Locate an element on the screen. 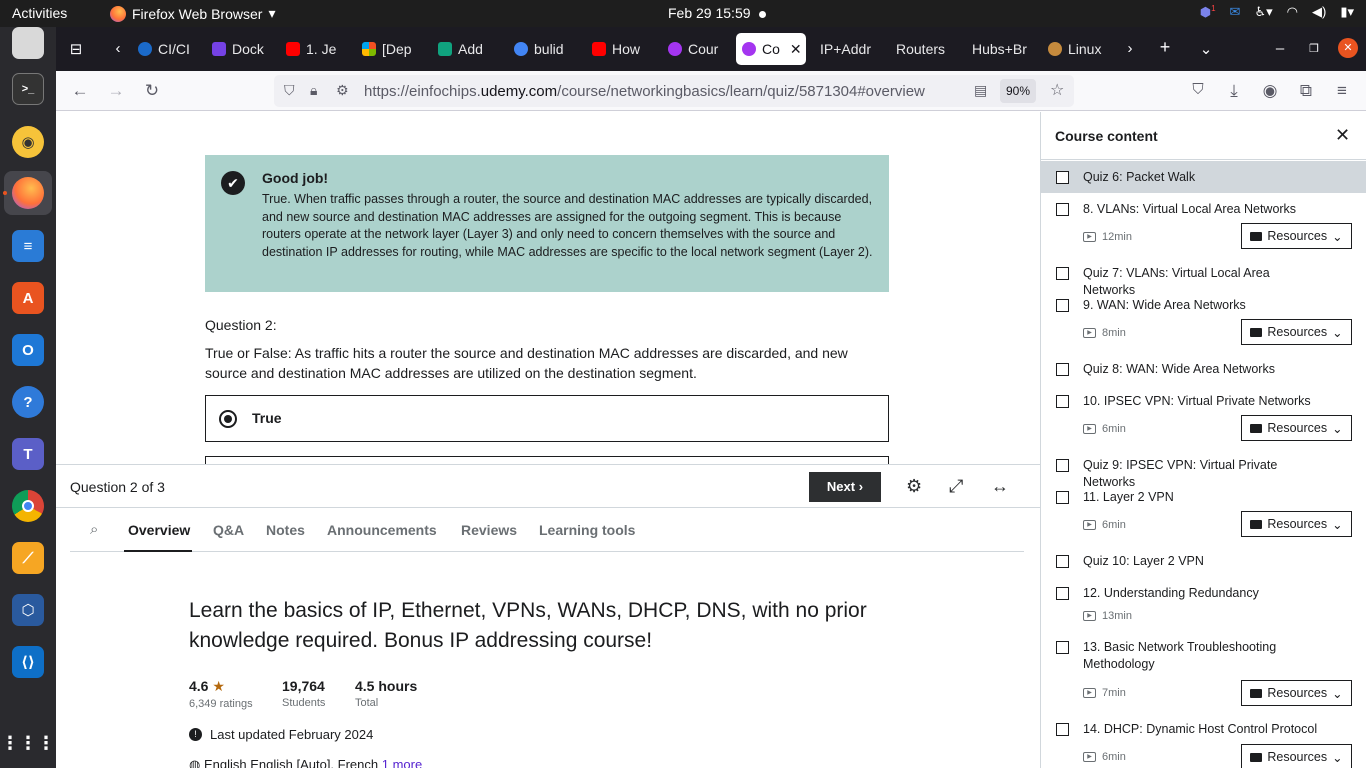 The width and height of the screenshot is (1366, 768). reader-view-icon: ▤ is located at coordinates (980, 90).